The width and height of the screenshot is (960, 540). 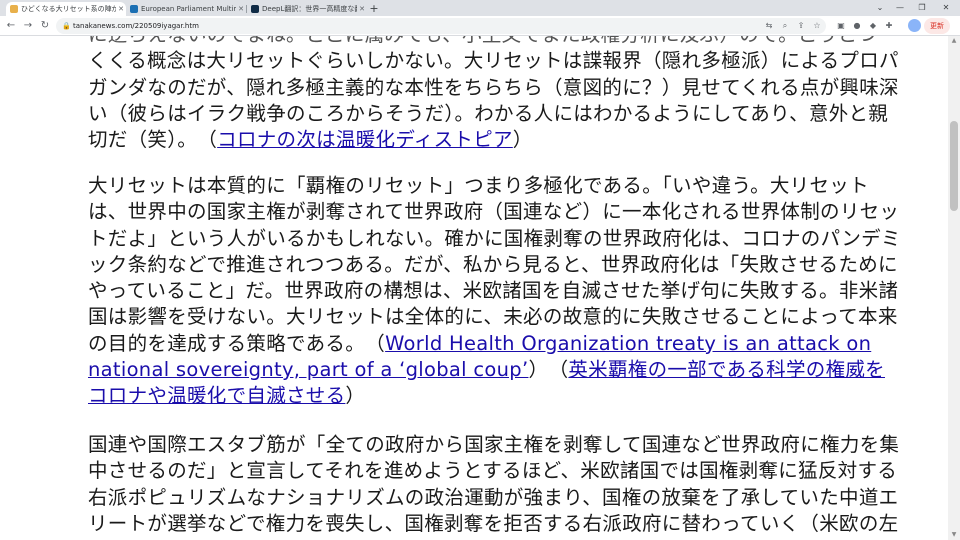 What do you see at coordinates (365, 139) in the screenshot?
I see `link-corona-global-warming-dystopia: コロナの次は温暖化ディストピア` at bounding box center [365, 139].